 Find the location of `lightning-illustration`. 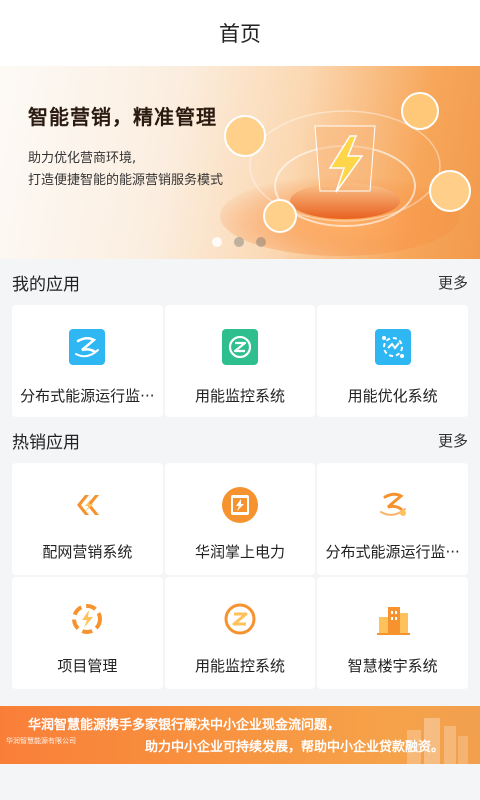

lightning-illustration is located at coordinates (345, 174).